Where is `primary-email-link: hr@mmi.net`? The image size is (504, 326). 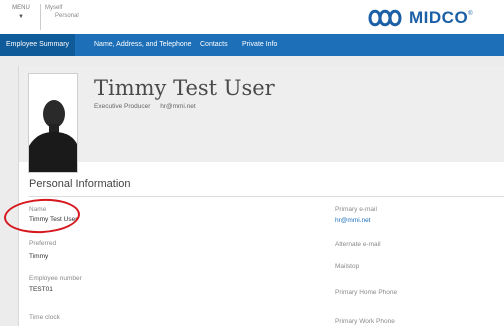 primary-email-link: hr@mmi.net is located at coordinates (353, 220).